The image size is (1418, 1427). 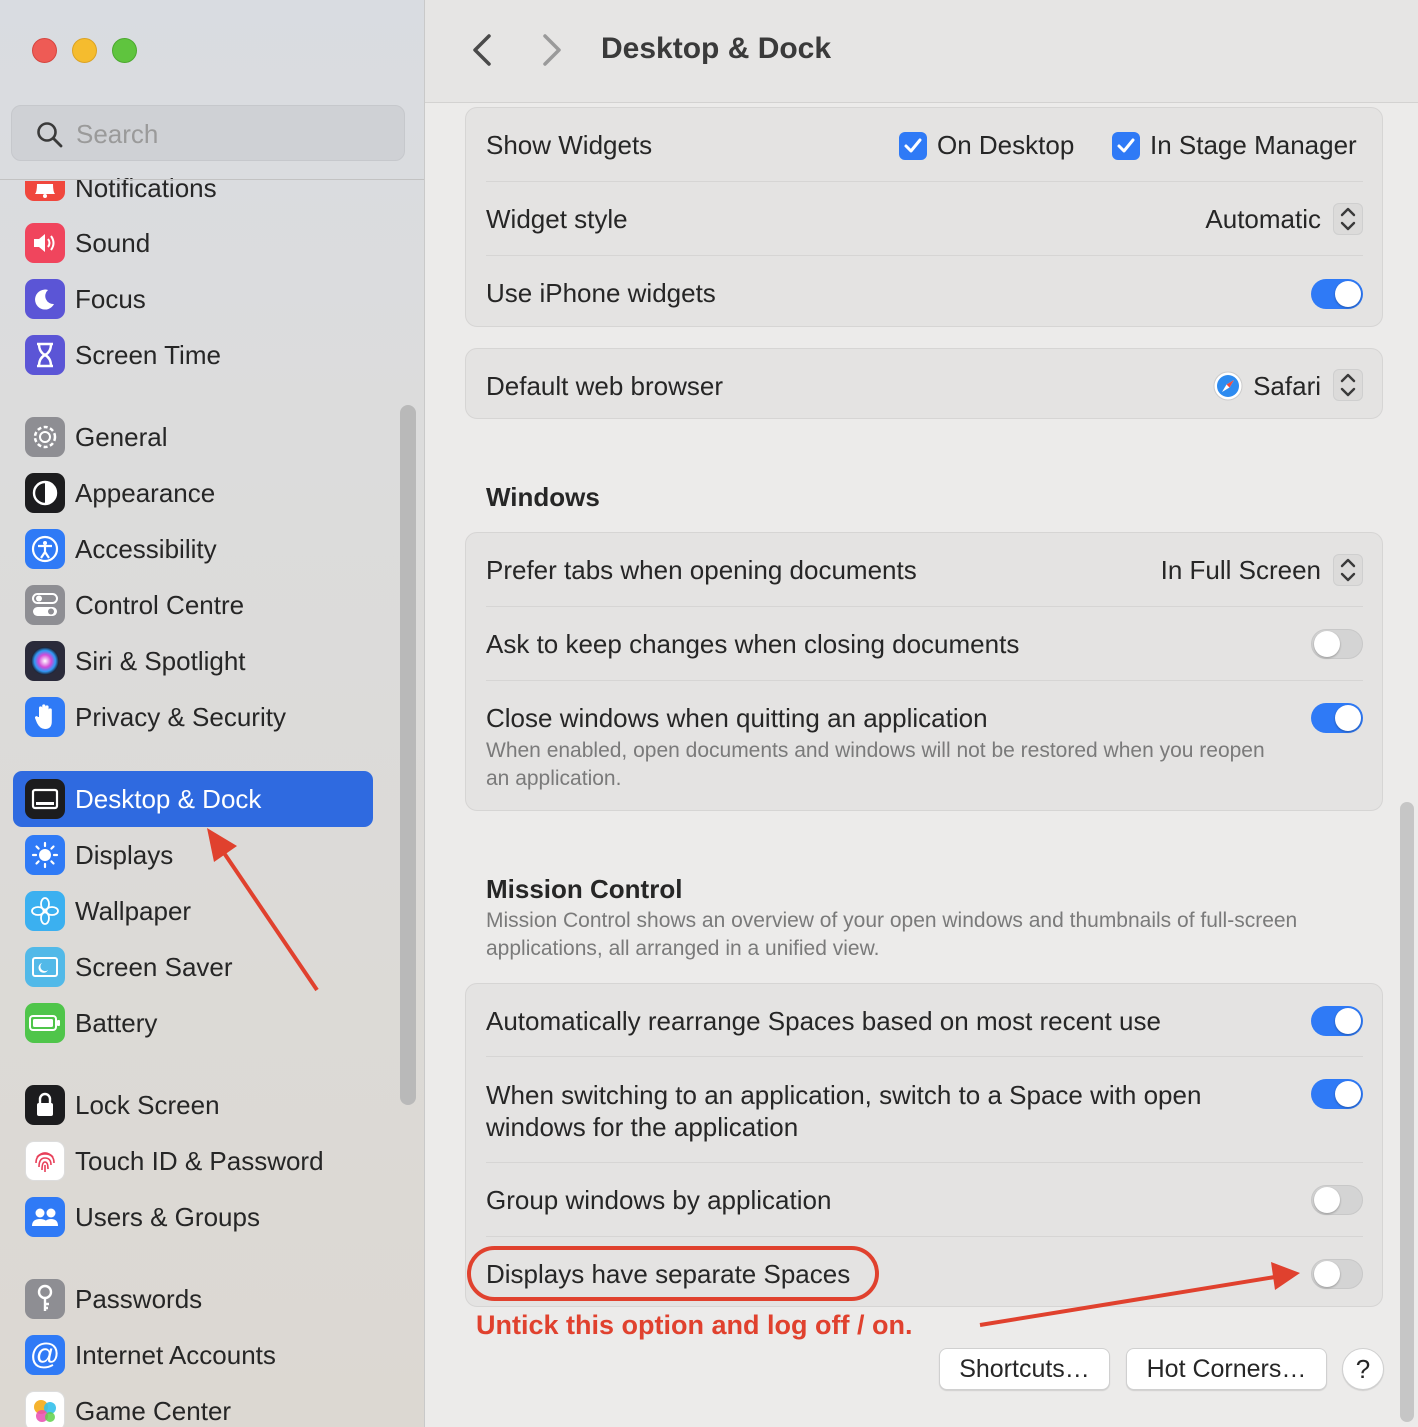 What do you see at coordinates (45, 911) in the screenshot?
I see `flower-icon` at bounding box center [45, 911].